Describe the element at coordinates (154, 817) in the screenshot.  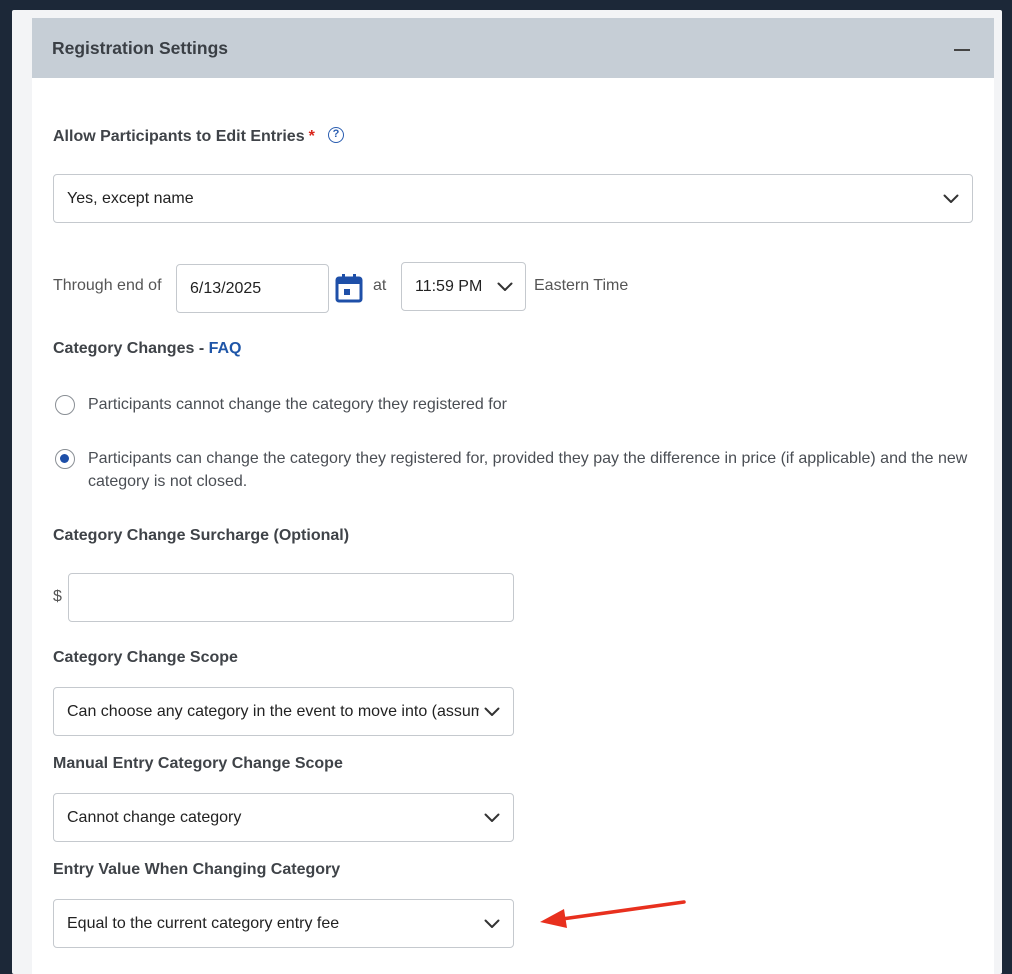
I see `manual-scope-select-value: Cannot change category` at that location.